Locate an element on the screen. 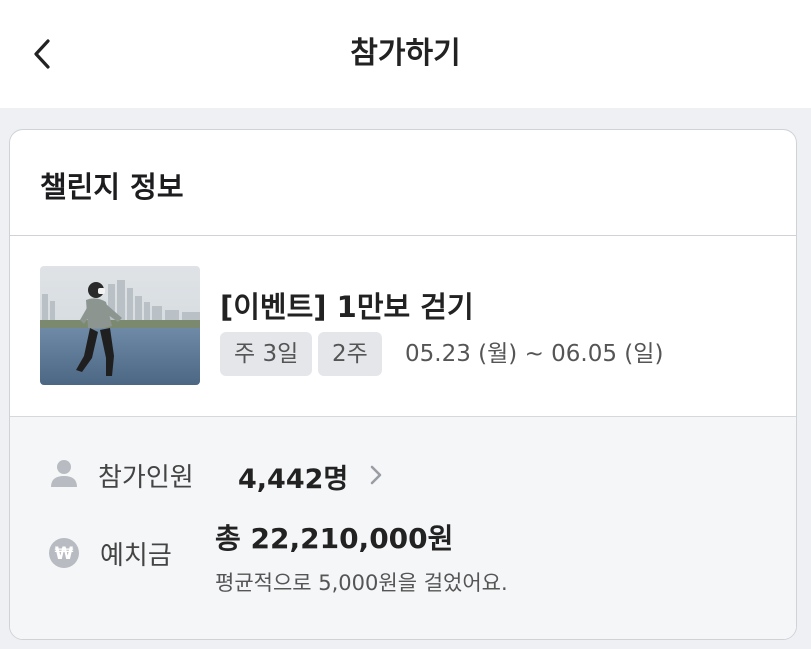 The width and height of the screenshot is (811, 649). participants-detail-button is located at coordinates (376, 475).